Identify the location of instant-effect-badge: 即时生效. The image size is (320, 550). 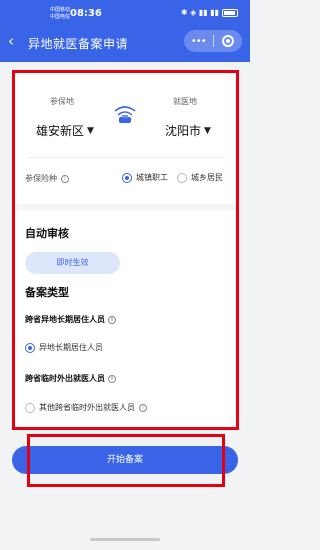
(72, 263).